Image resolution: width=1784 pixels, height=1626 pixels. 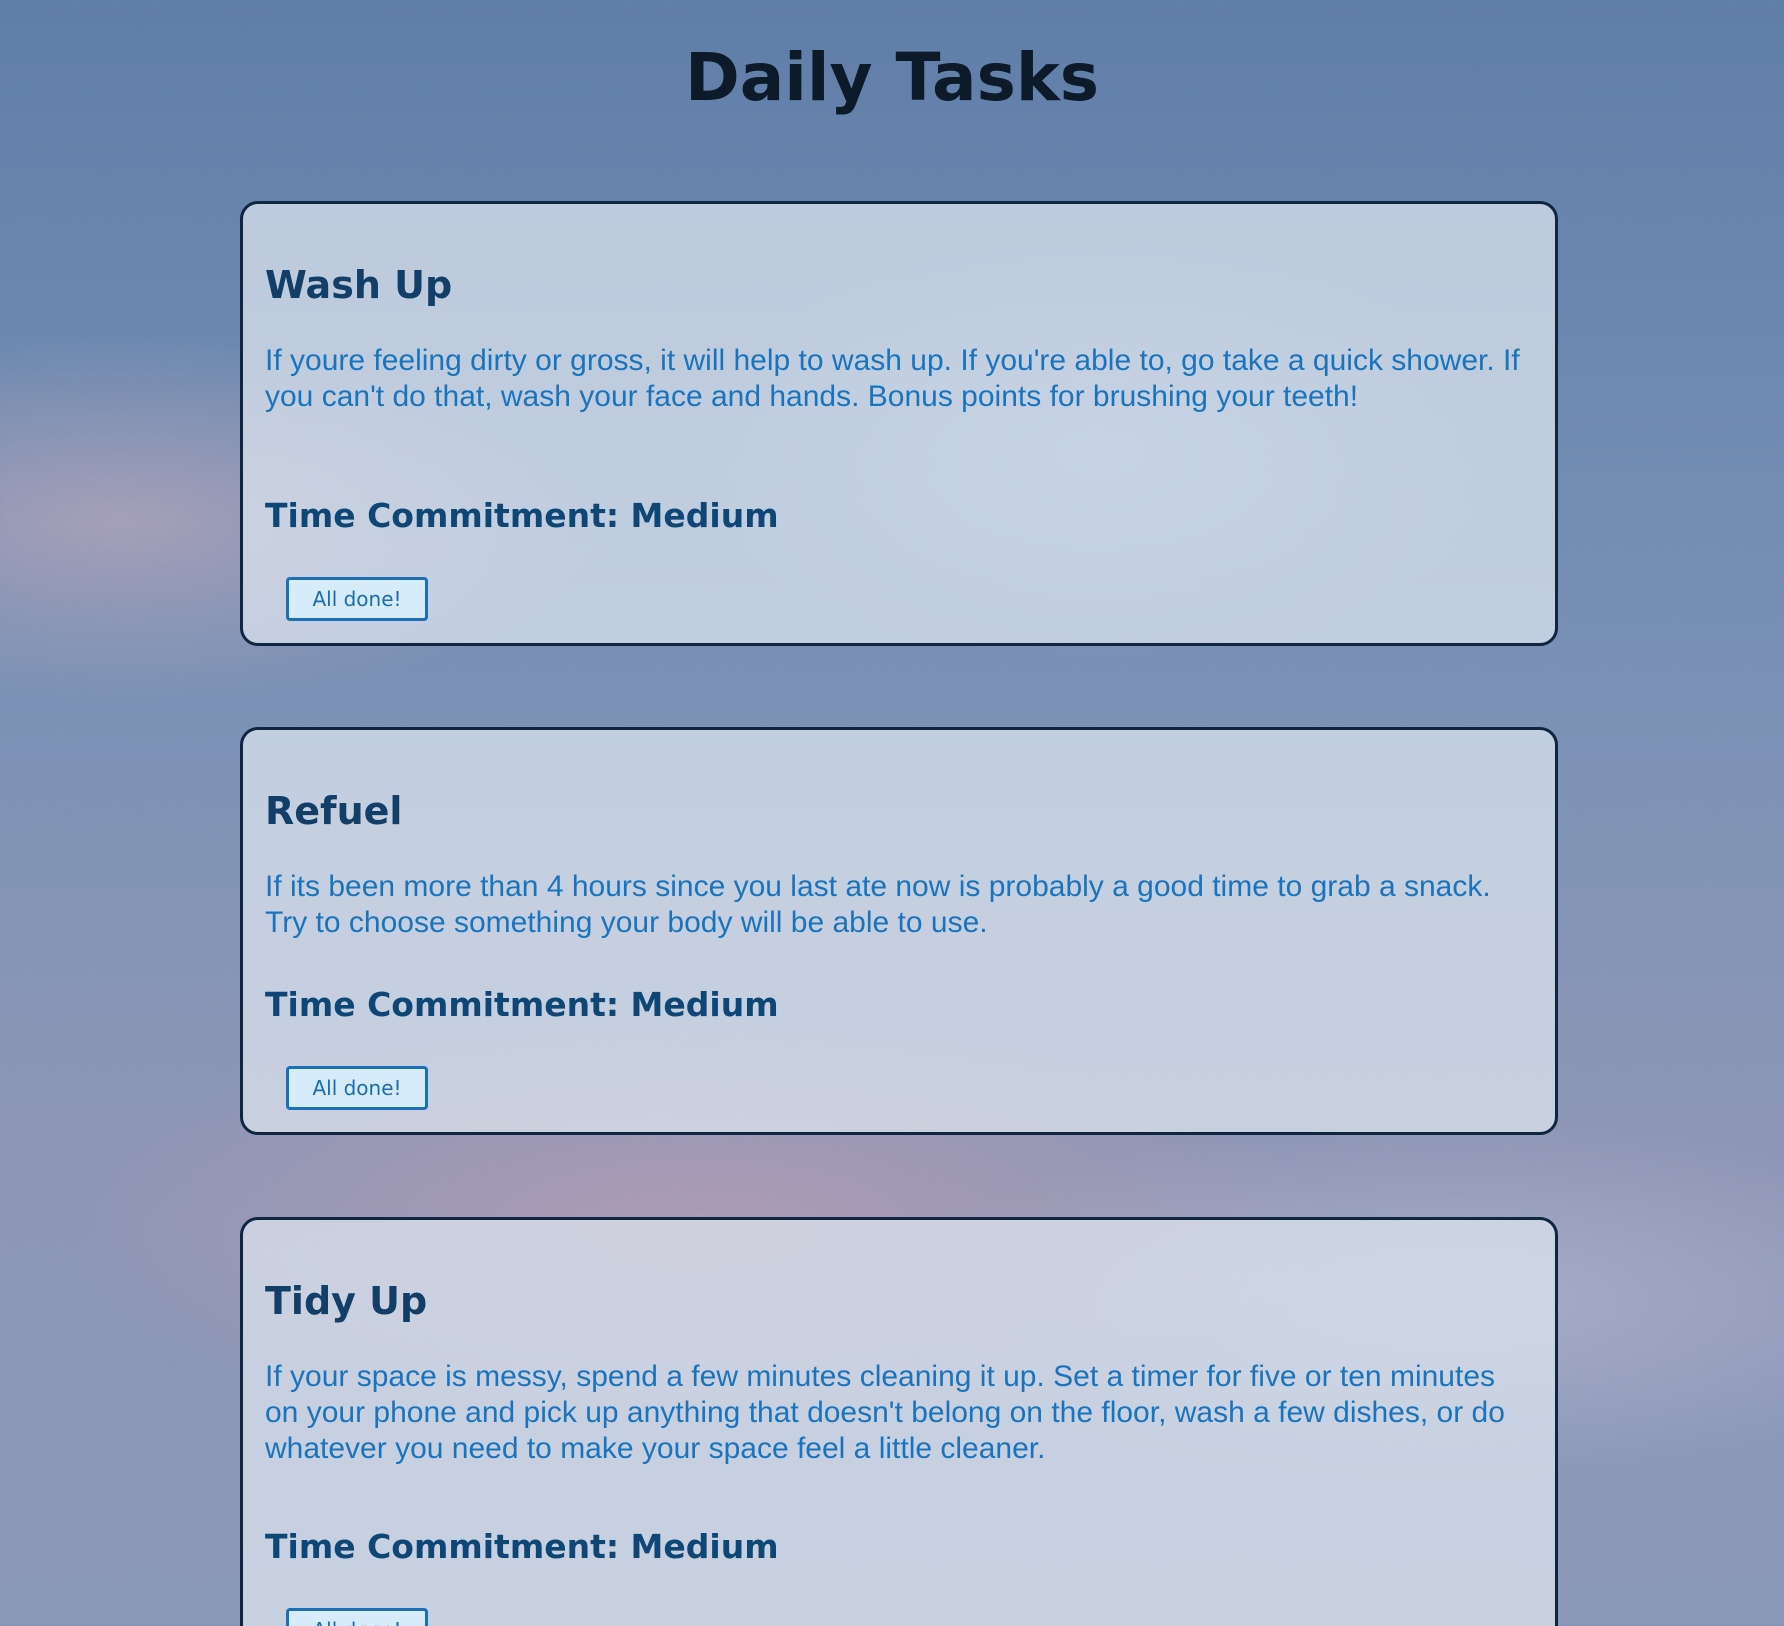 I want to click on task-title: Tidy Up, so click(x=346, y=1301).